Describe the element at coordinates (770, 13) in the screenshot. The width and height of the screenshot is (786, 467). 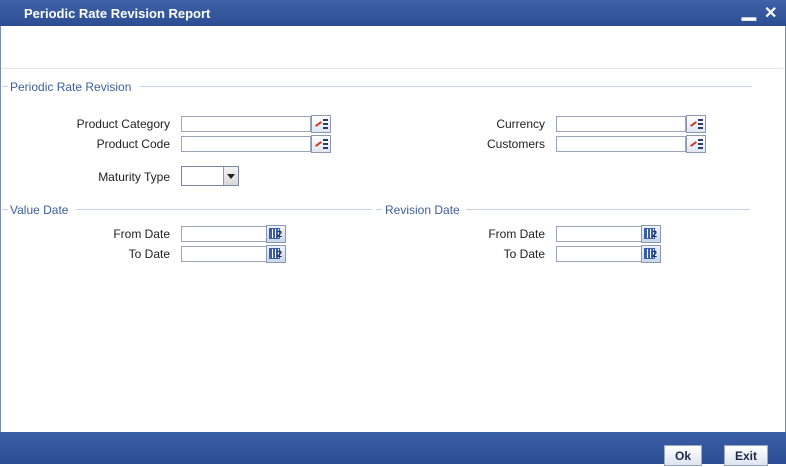
I see `close-icon: ✕` at that location.